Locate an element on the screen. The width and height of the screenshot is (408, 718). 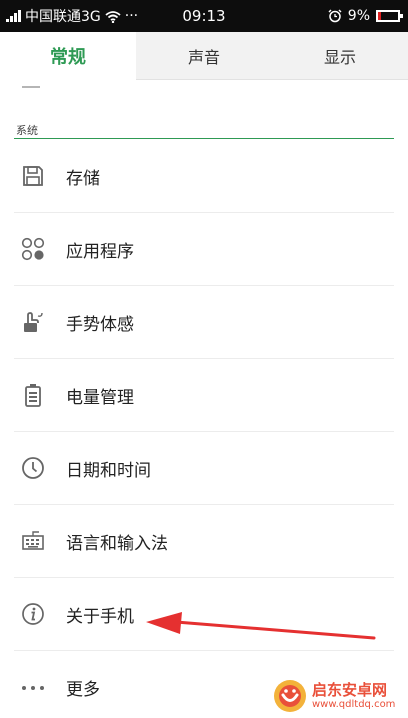
list-item-date-time: 日期和时间 is located at coordinates (204, 468).